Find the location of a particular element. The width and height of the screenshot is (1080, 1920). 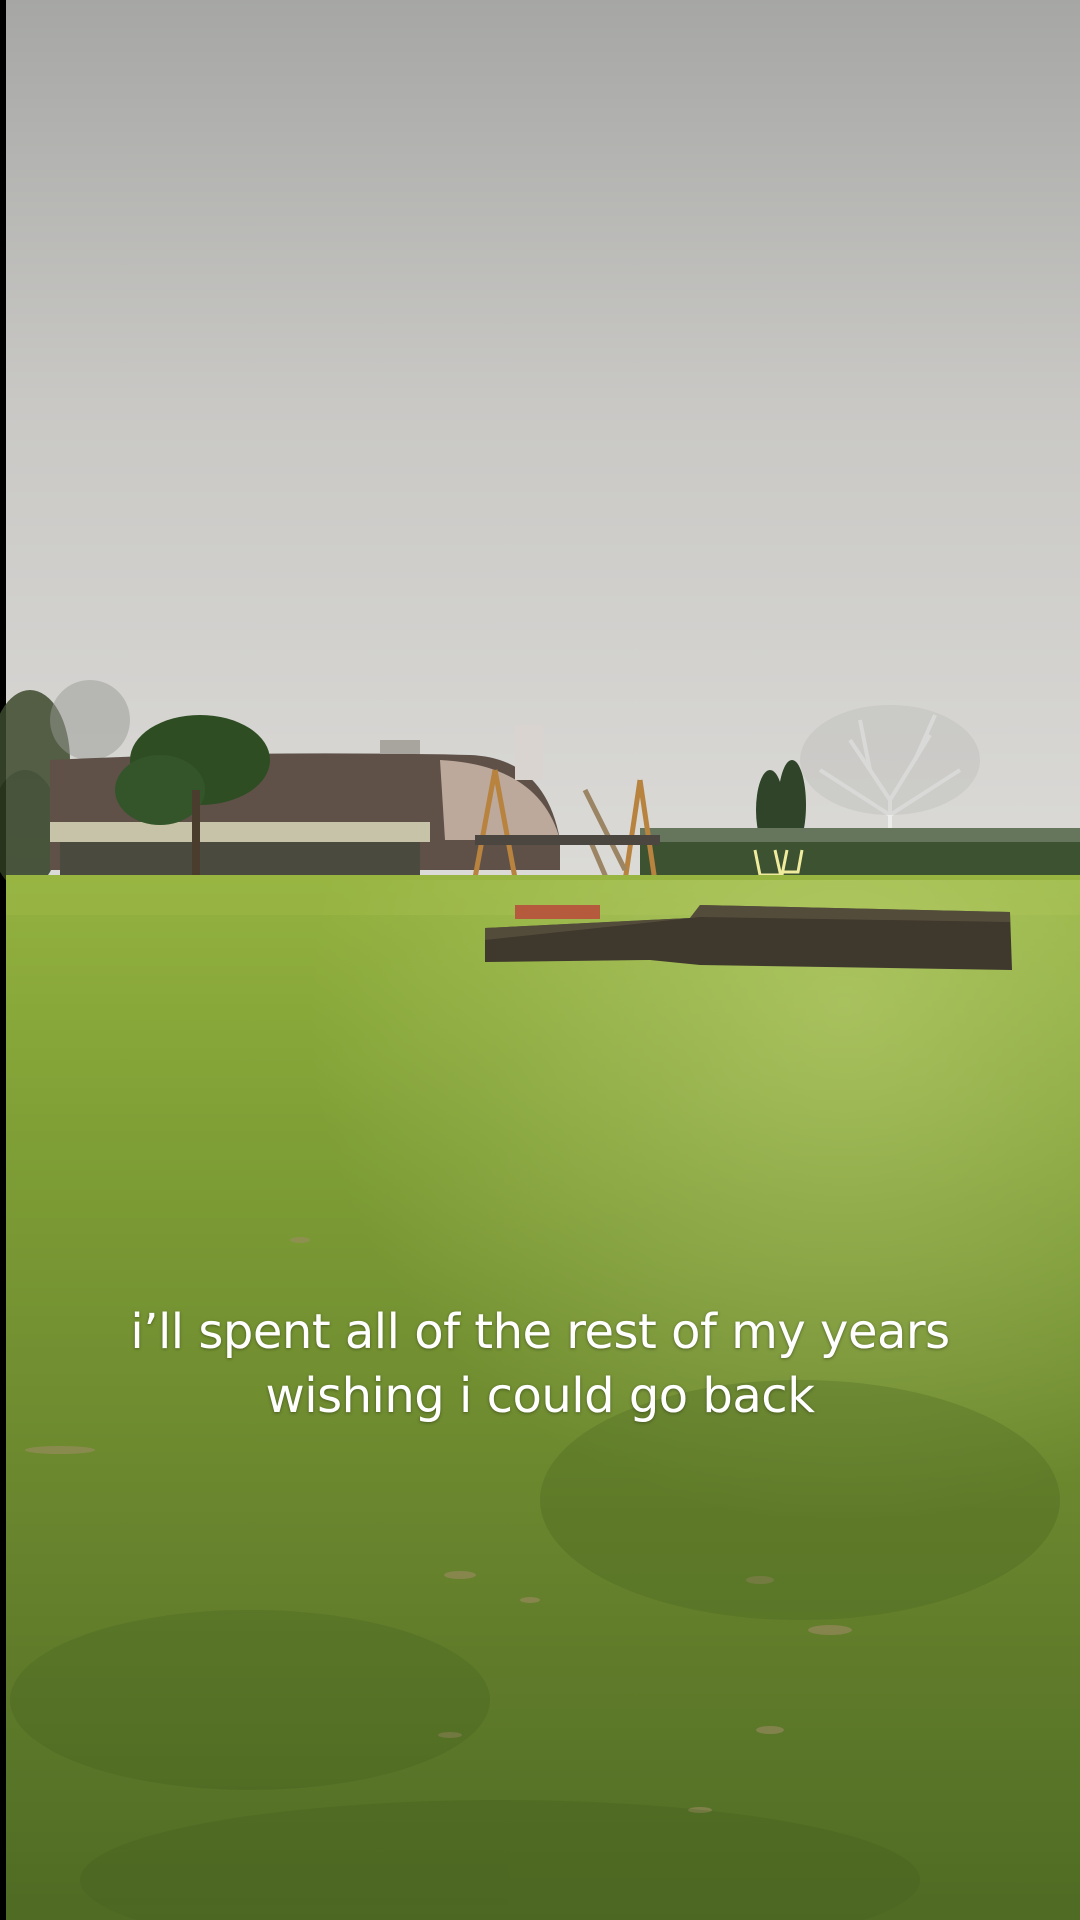

caption-line-2: wishing i could go back is located at coordinates (540, 1396).